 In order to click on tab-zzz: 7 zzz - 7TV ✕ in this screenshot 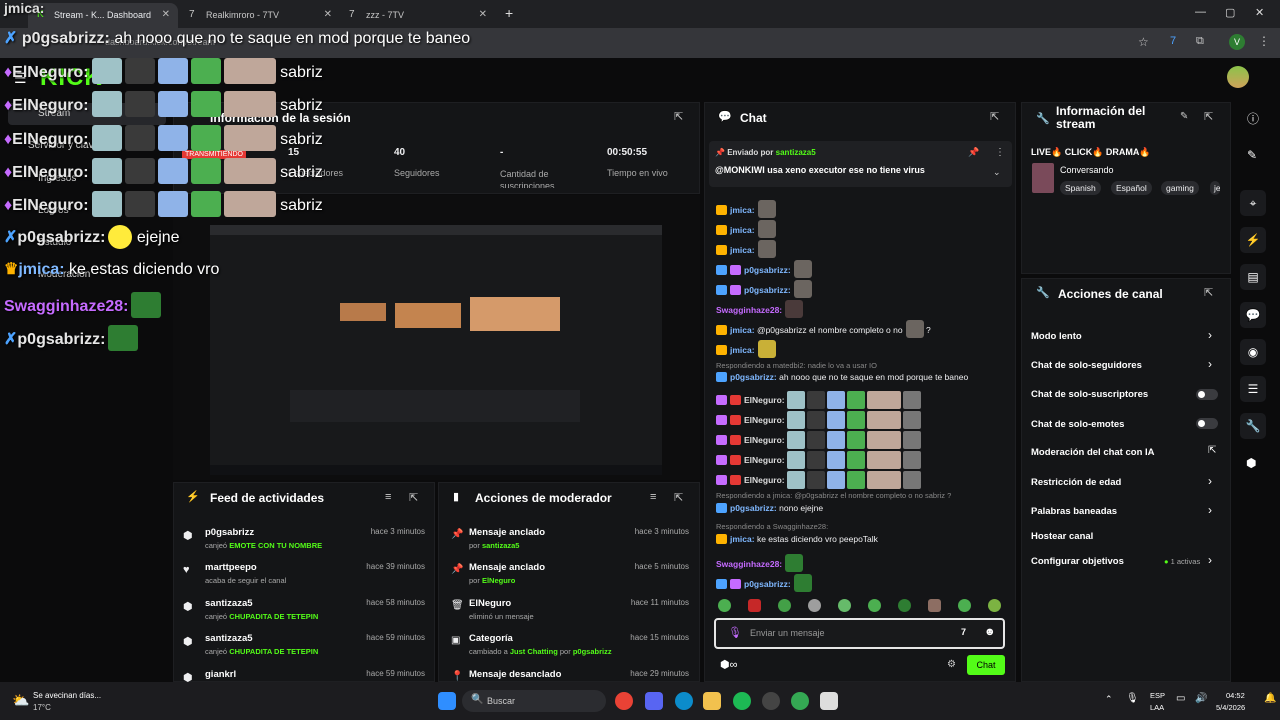, I will do `click(417, 15)`.